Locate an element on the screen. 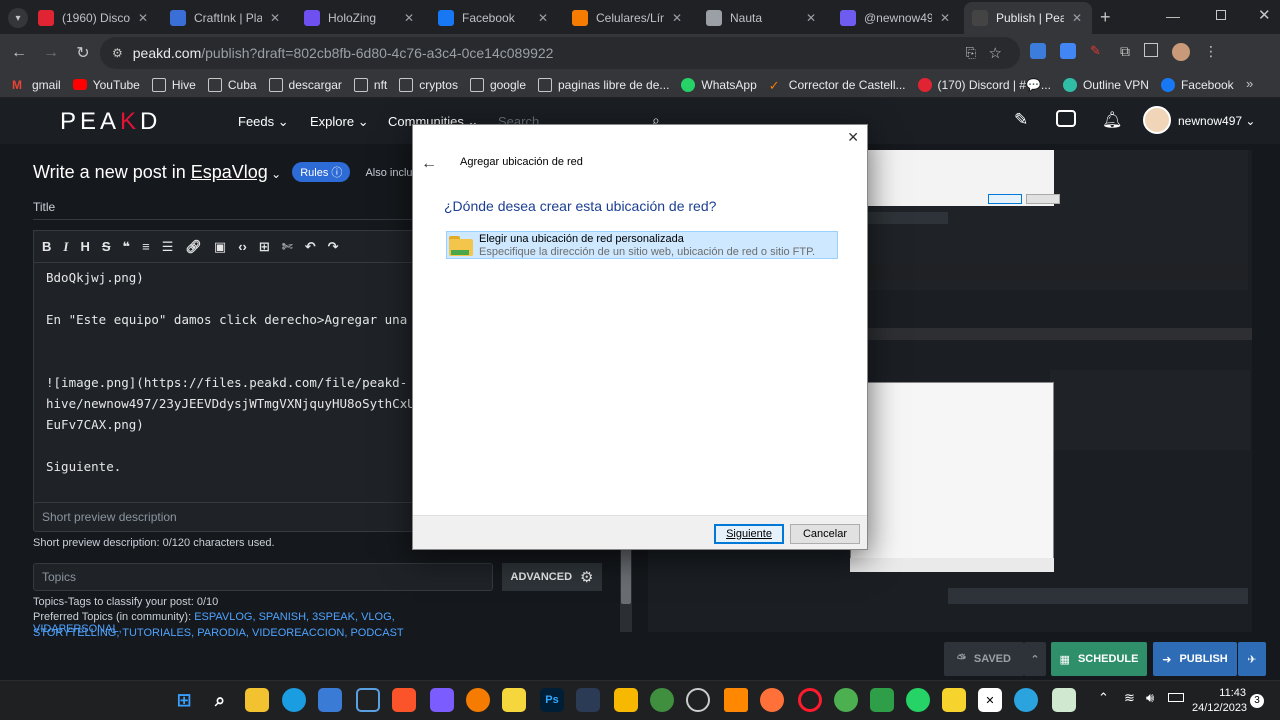  site-info-icon: ⚙ is located at coordinates (117, 53).